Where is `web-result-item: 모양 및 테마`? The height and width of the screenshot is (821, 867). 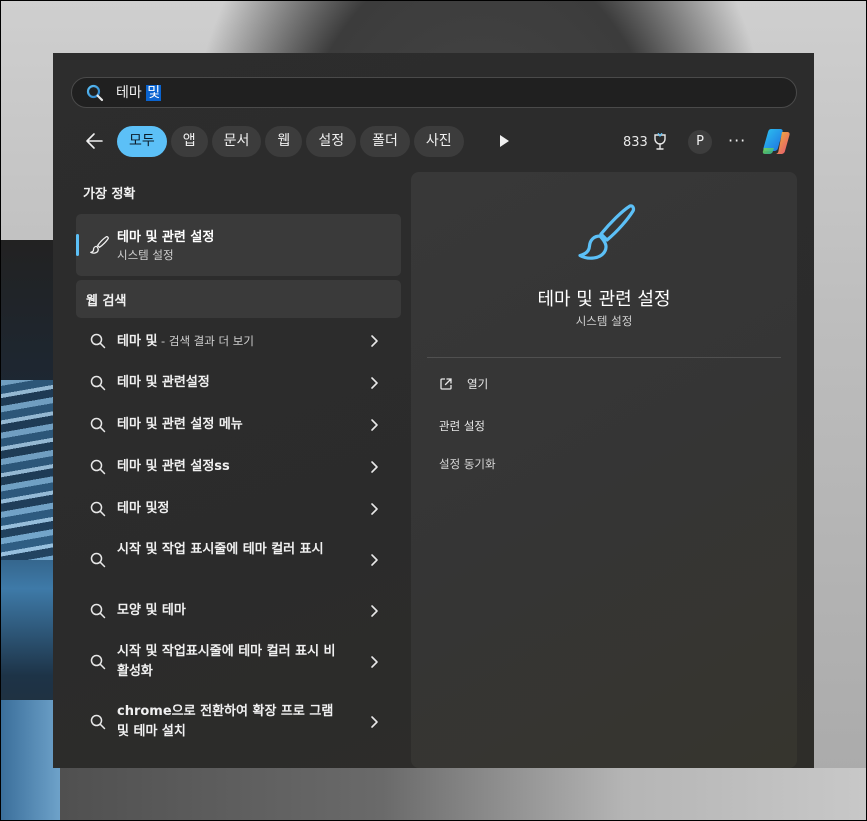 web-result-item: 모양 및 테마 is located at coordinates (238, 611).